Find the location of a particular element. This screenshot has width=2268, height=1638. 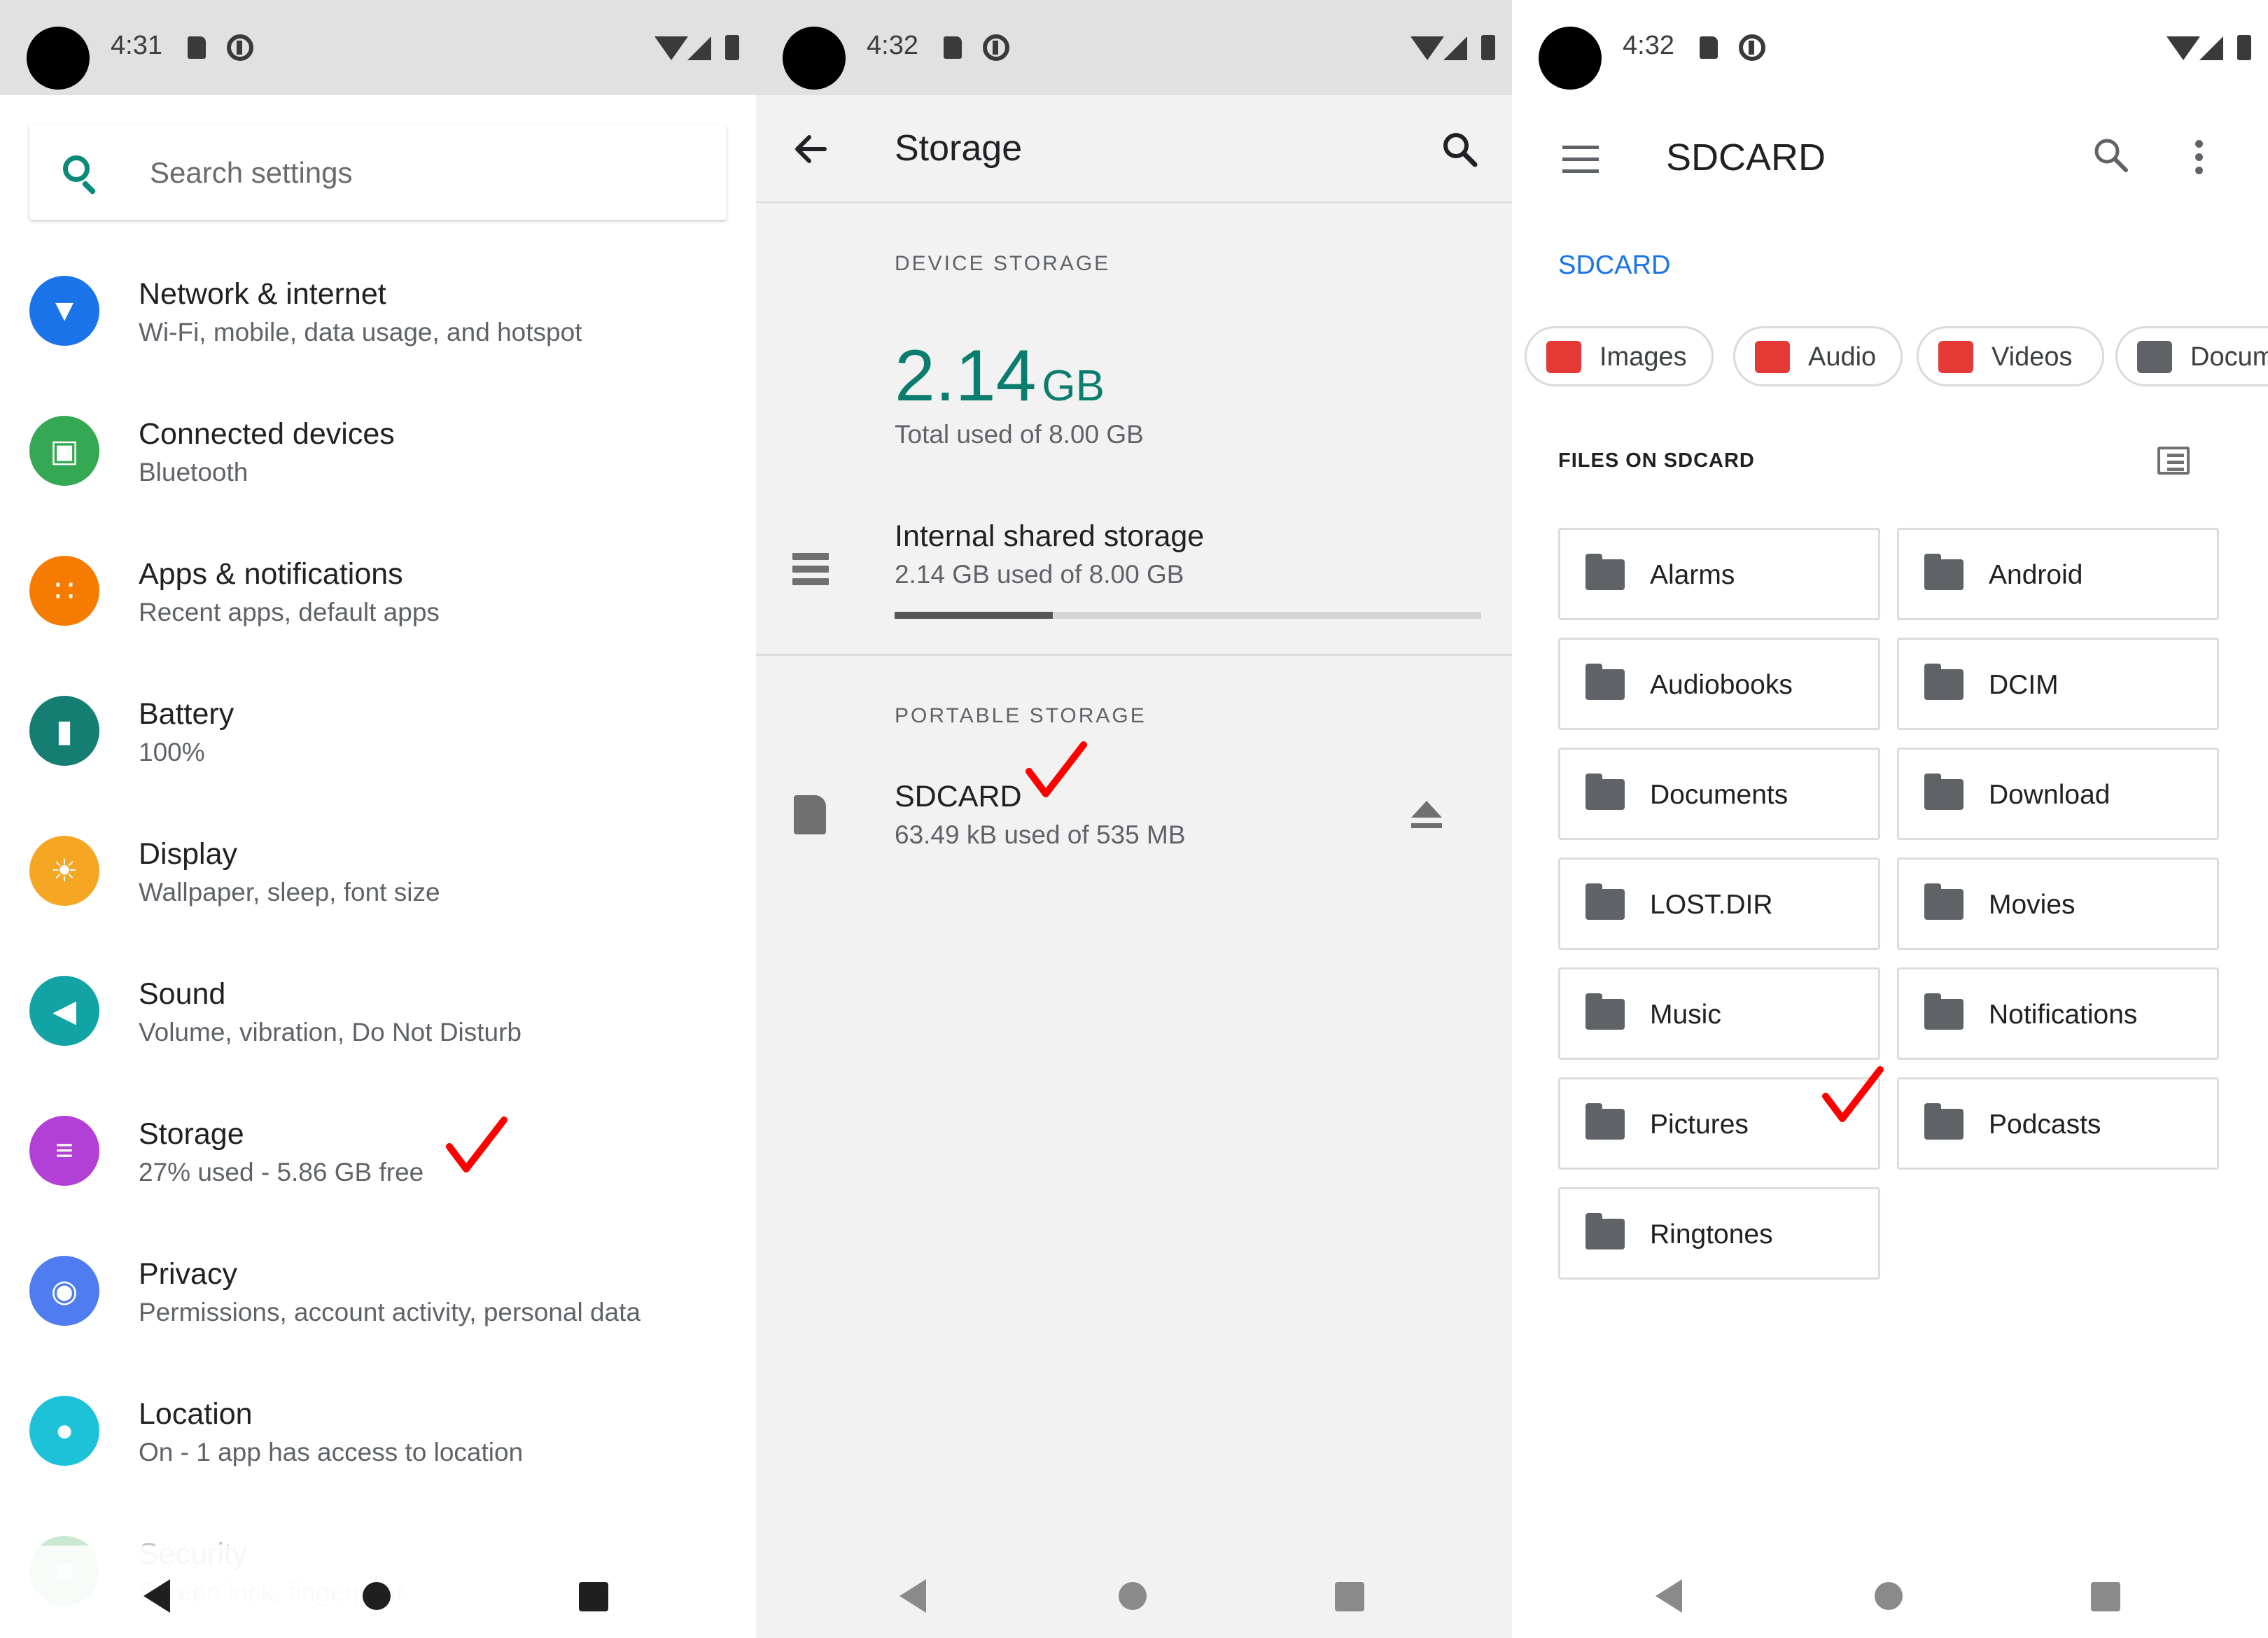

settings-item-title: Connected devices is located at coordinates (267, 434).